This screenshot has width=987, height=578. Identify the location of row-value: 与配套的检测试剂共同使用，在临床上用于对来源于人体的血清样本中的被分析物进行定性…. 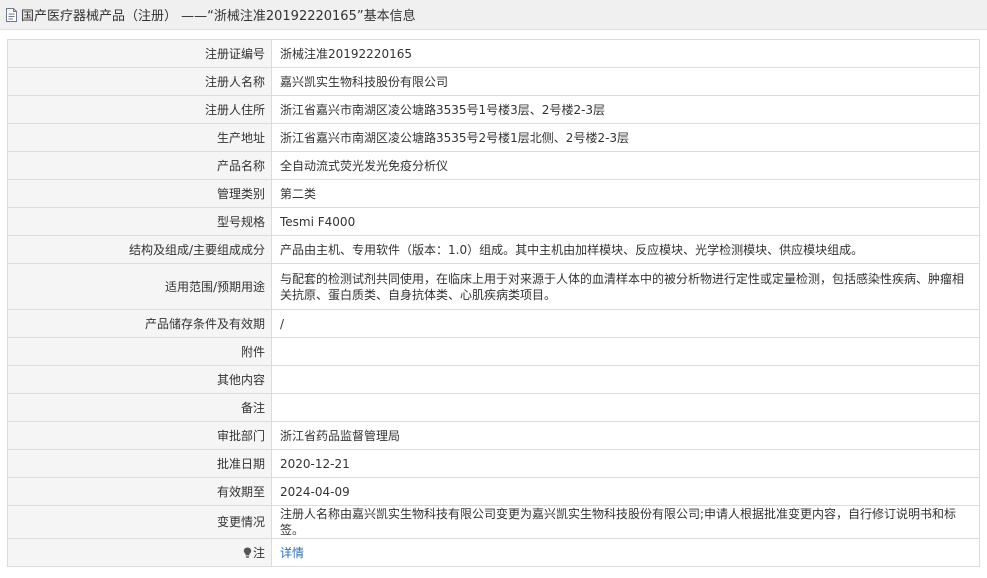
(625, 286).